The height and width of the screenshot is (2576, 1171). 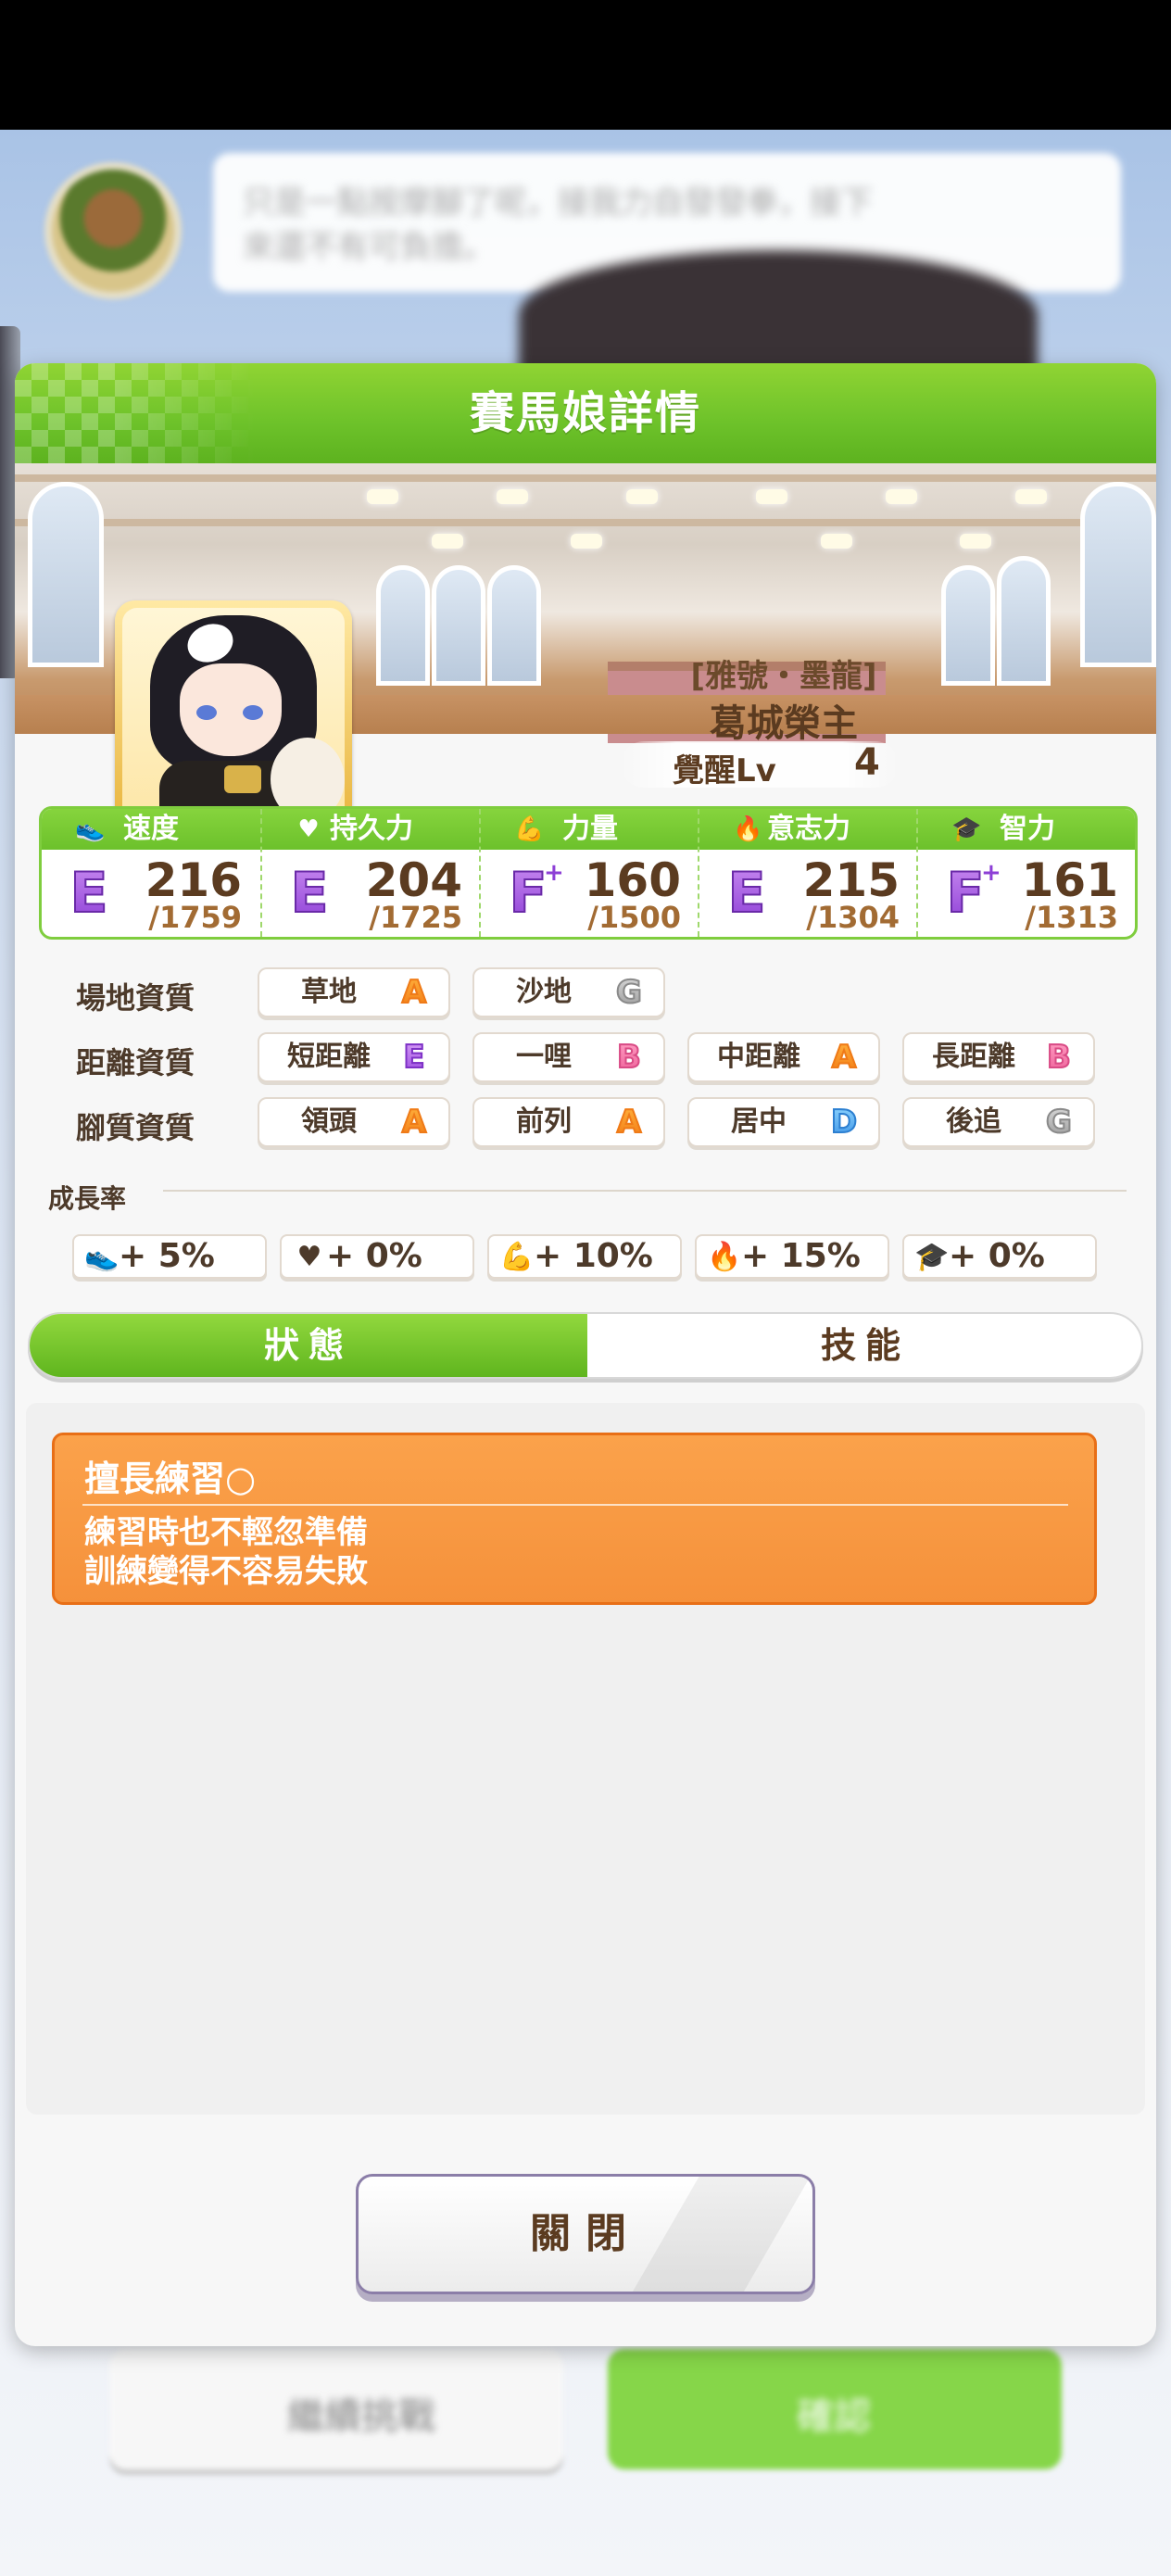 What do you see at coordinates (585, 413) in the screenshot?
I see `dialog-title: 賽馬娘詳情` at bounding box center [585, 413].